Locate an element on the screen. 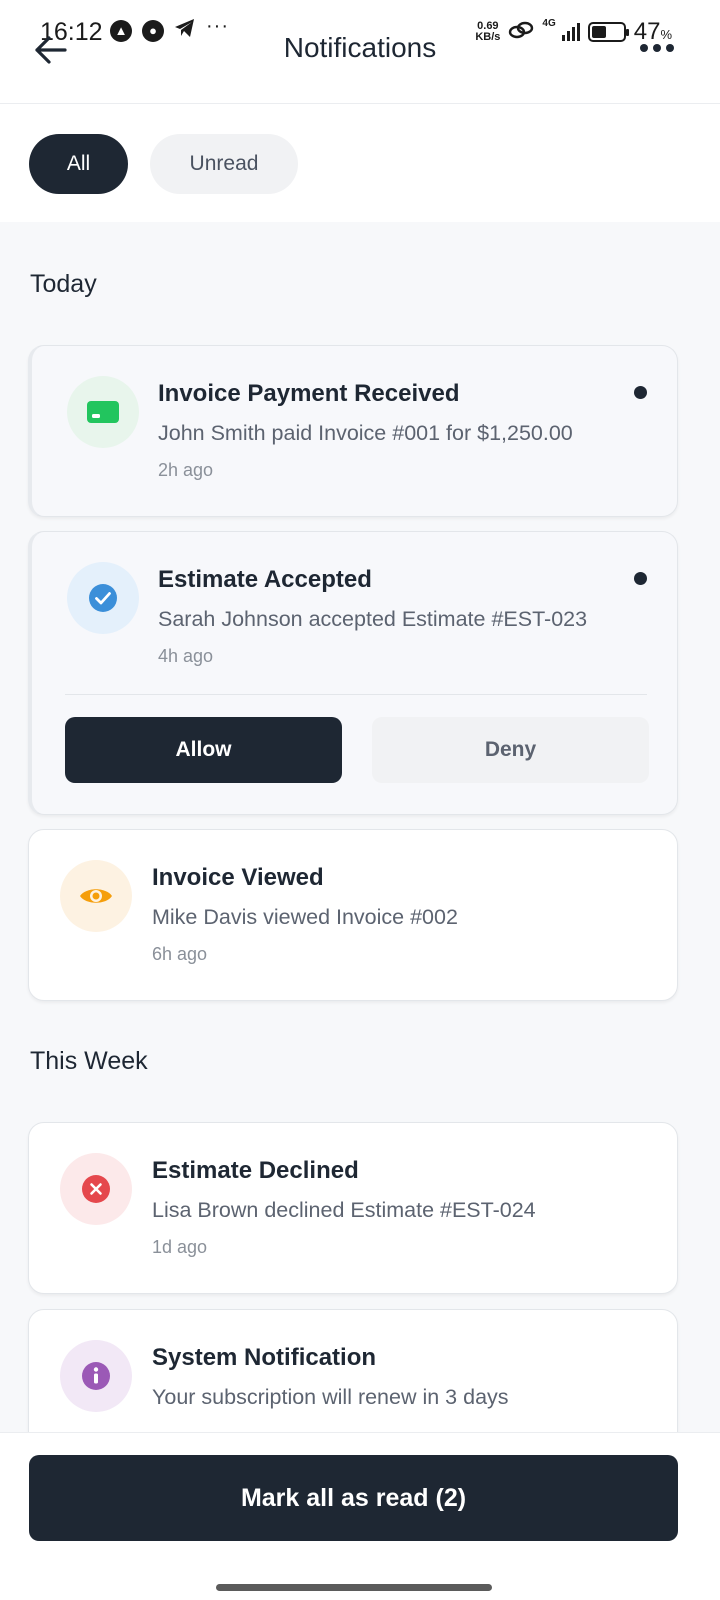 The height and width of the screenshot is (1600, 720). battery-percent: 47% is located at coordinates (653, 32).